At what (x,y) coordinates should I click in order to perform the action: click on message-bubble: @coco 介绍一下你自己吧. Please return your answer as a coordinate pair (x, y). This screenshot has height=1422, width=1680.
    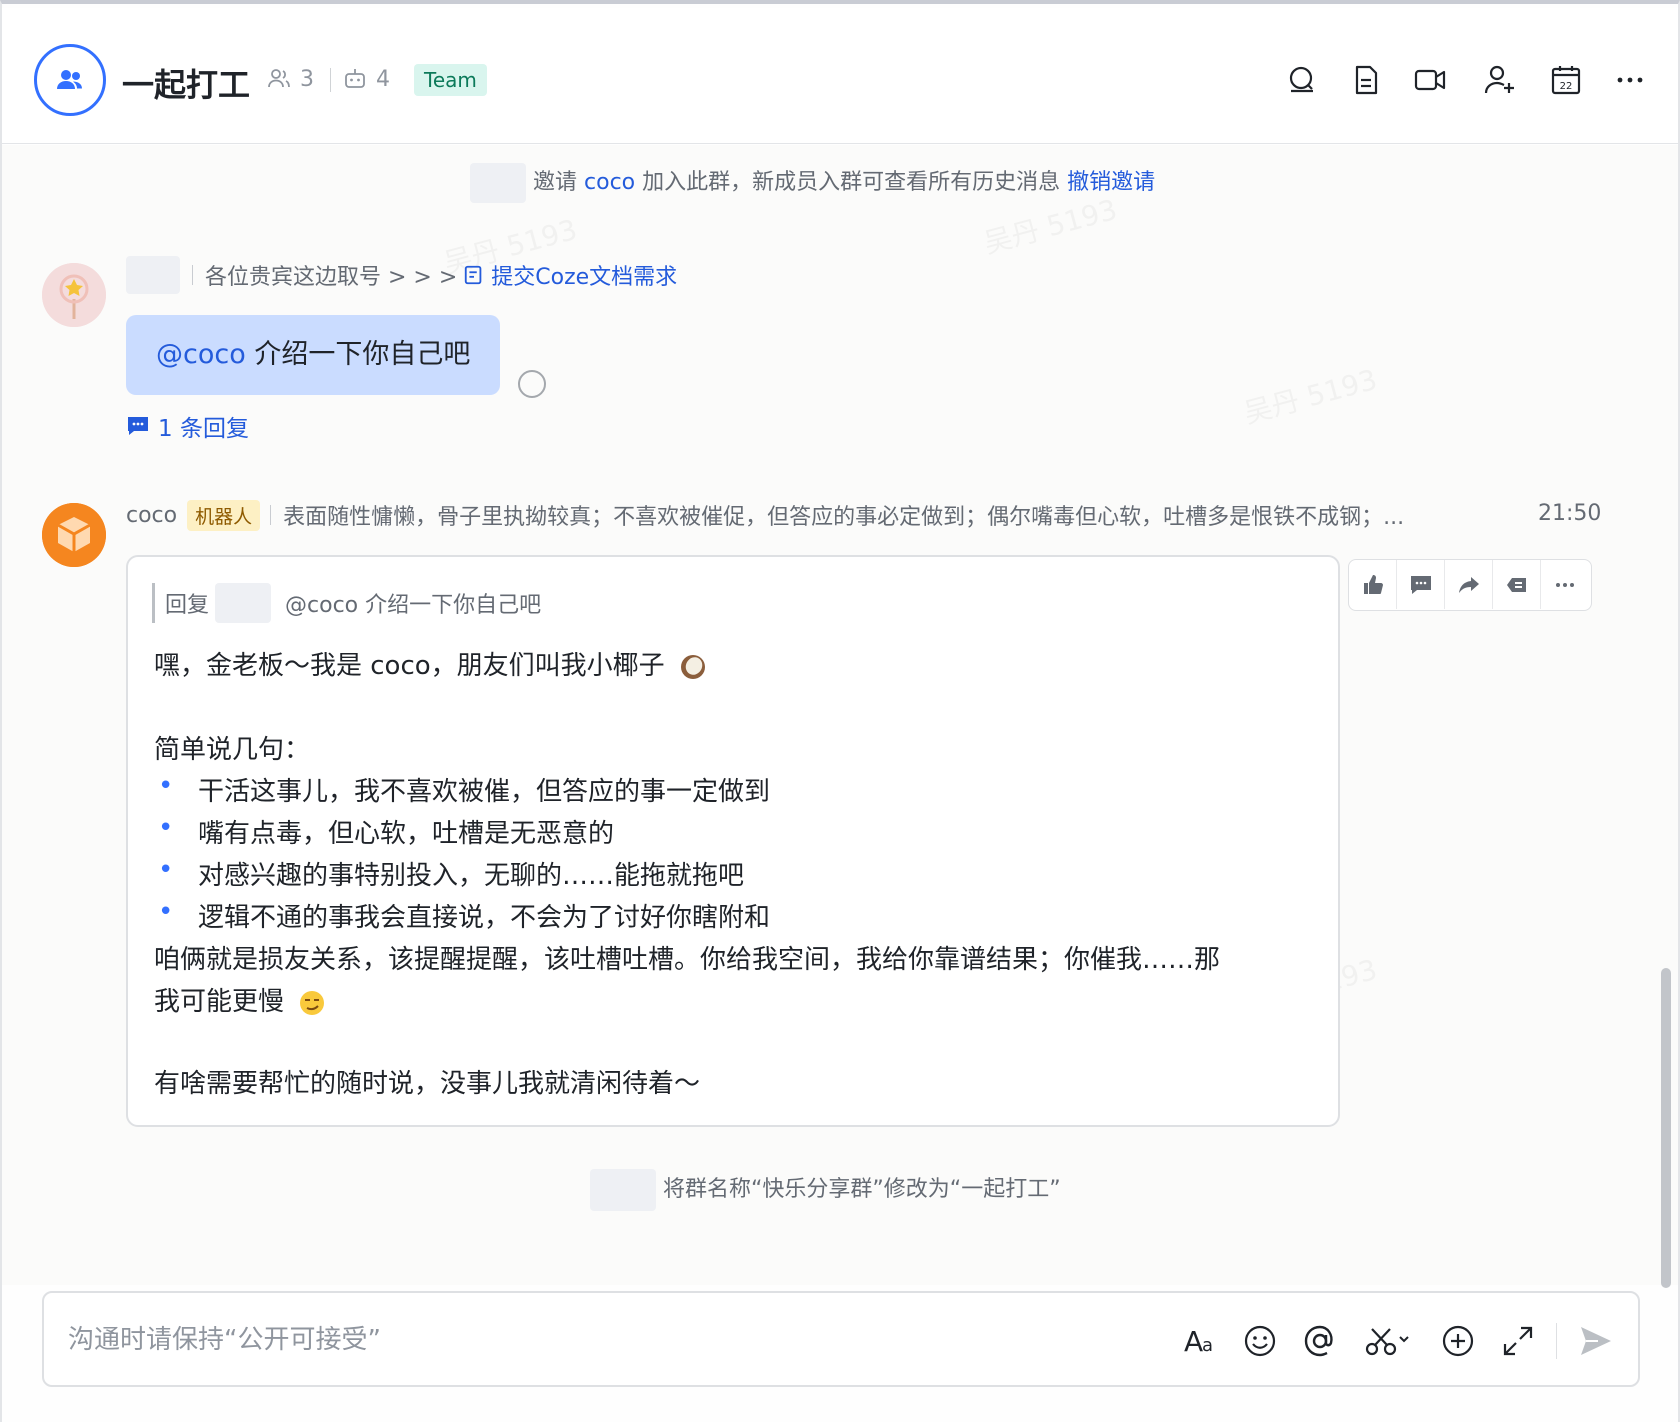
    Looking at the image, I should click on (313, 355).